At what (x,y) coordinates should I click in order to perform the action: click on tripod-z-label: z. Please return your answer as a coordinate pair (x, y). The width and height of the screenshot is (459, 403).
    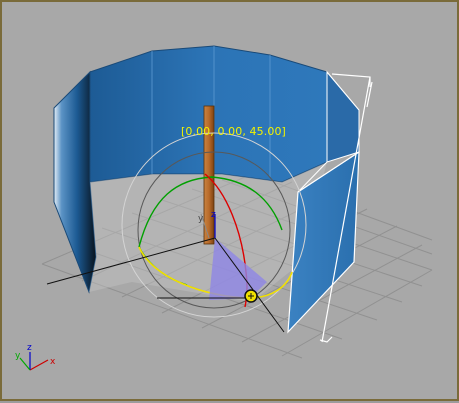
    Looking at the image, I should click on (29, 348).